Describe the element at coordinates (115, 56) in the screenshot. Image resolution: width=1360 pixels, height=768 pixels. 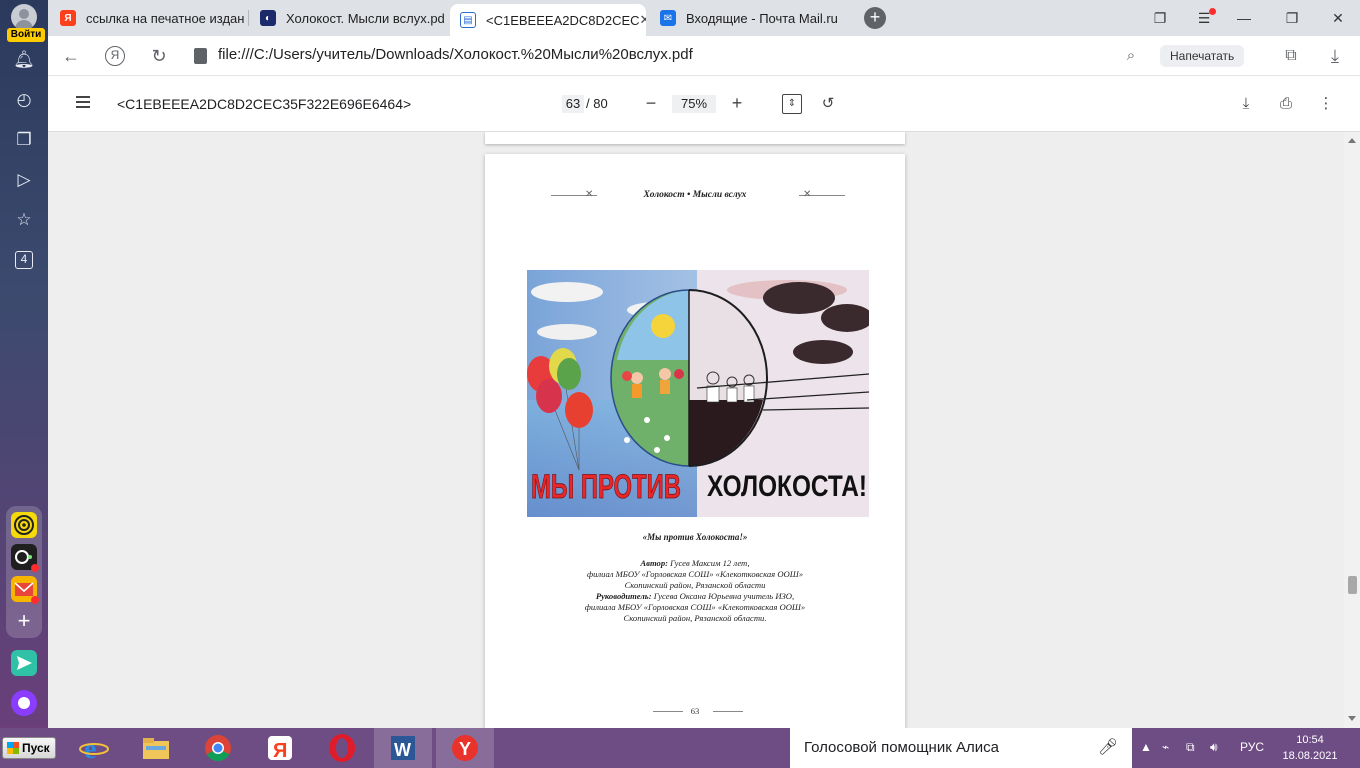
I see `yandex-logo-icon: Я` at that location.